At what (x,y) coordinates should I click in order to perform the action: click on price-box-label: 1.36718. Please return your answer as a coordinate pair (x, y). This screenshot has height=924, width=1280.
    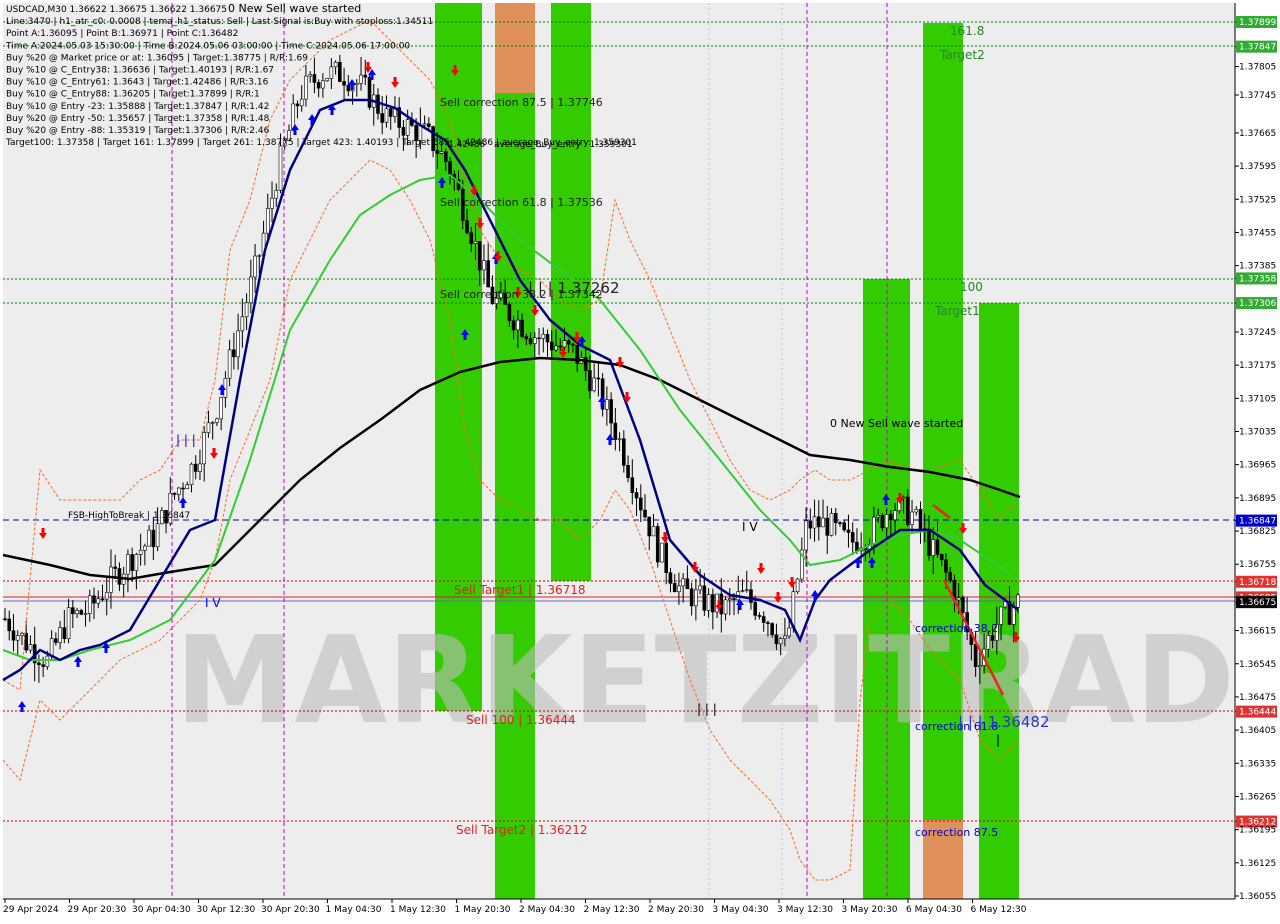
    Looking at the image, I should click on (1257, 583).